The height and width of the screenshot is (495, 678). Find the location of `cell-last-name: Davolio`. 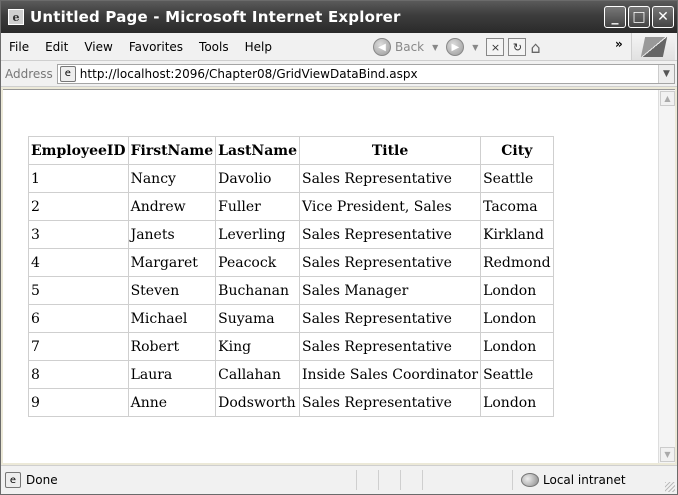

cell-last-name: Davolio is located at coordinates (258, 178).